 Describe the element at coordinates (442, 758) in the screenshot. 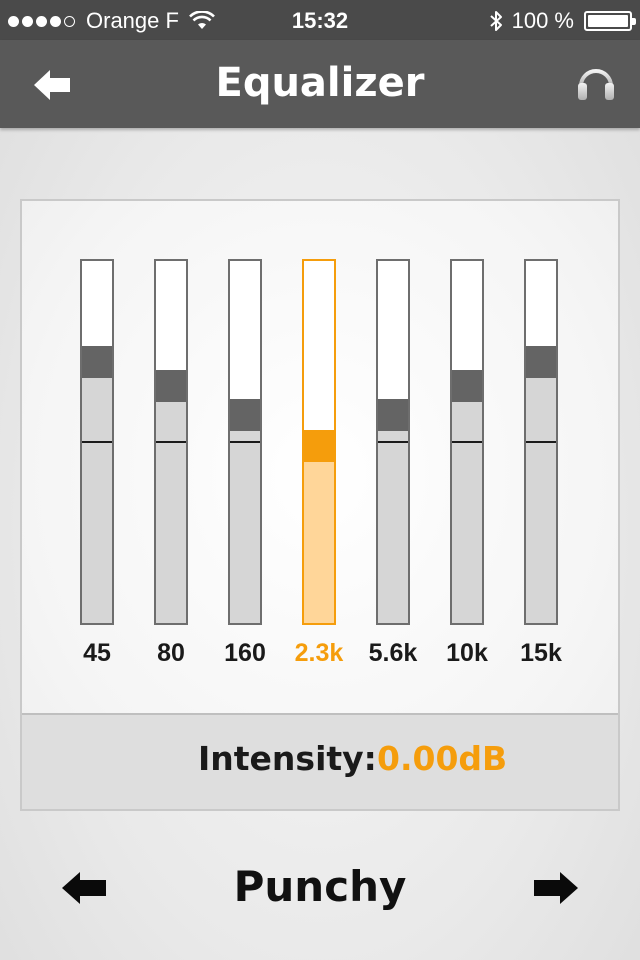

I see `intensity-value: 0.00dB` at that location.